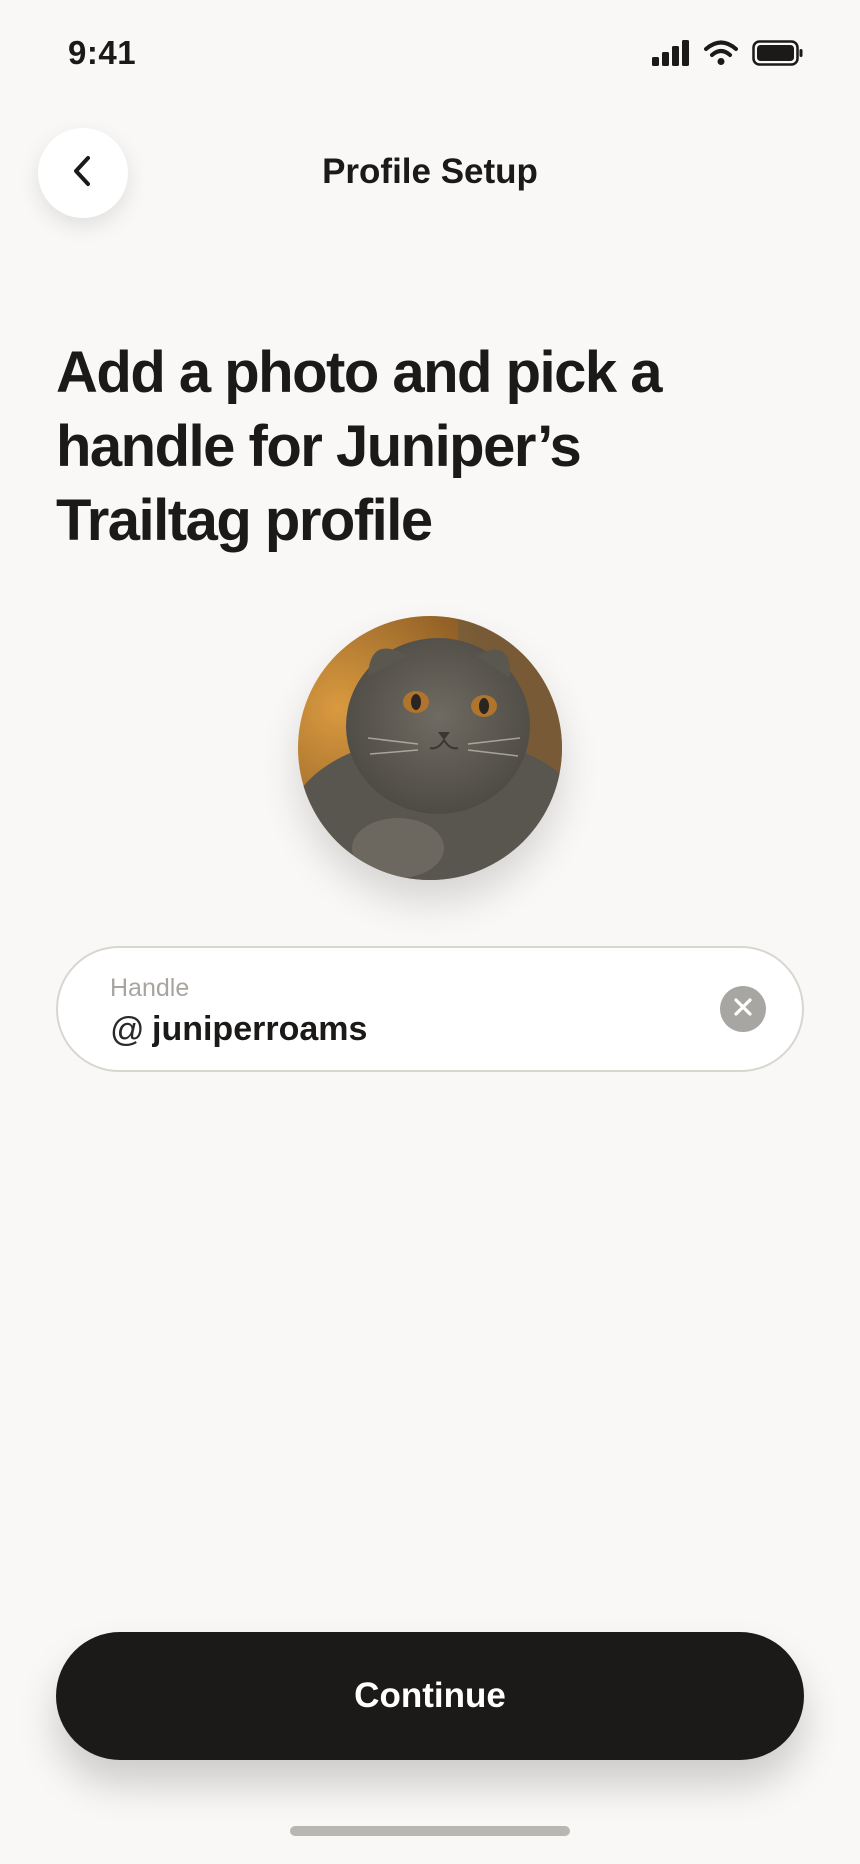 The width and height of the screenshot is (860, 1864). I want to click on battery-icon, so click(778, 53).